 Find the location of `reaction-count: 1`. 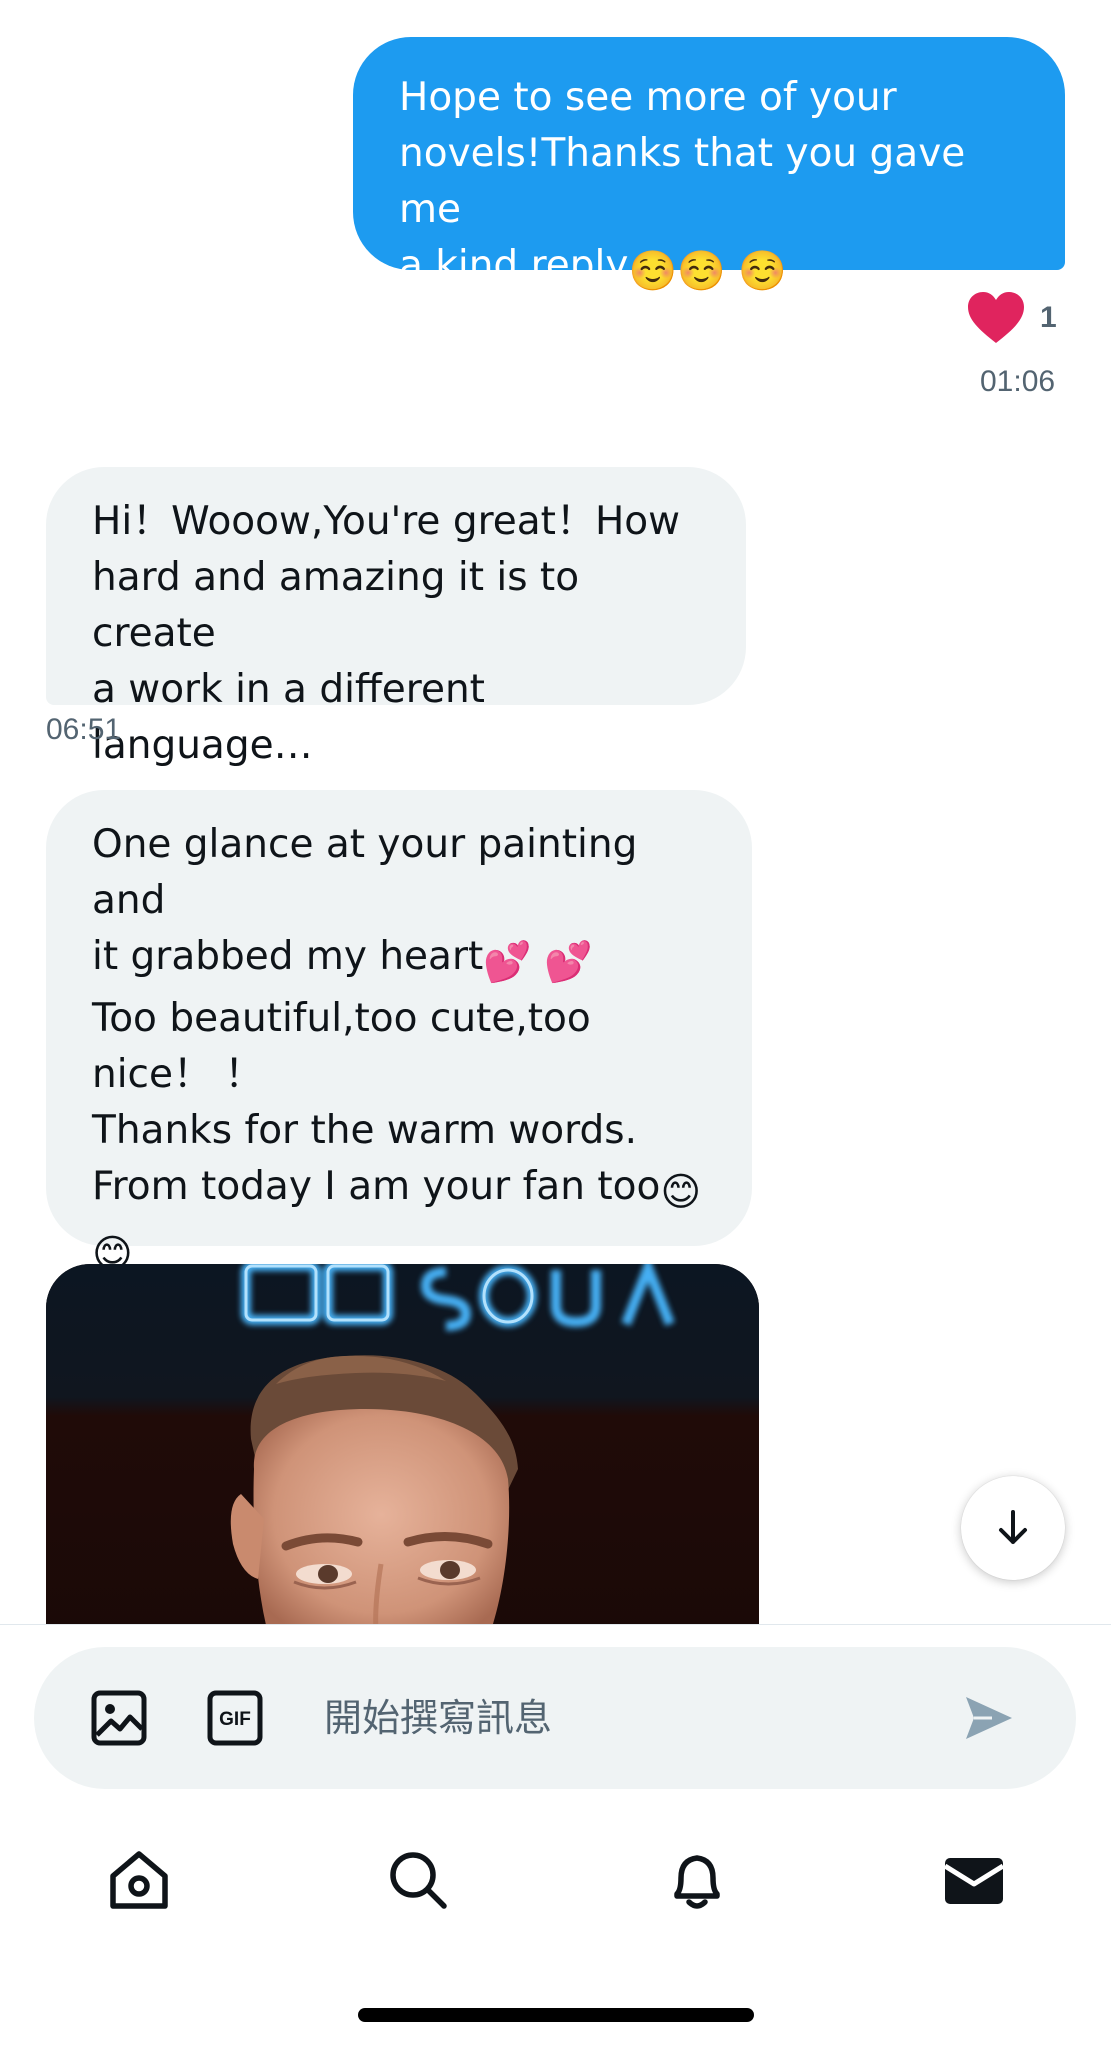

reaction-count: 1 is located at coordinates (1048, 317).